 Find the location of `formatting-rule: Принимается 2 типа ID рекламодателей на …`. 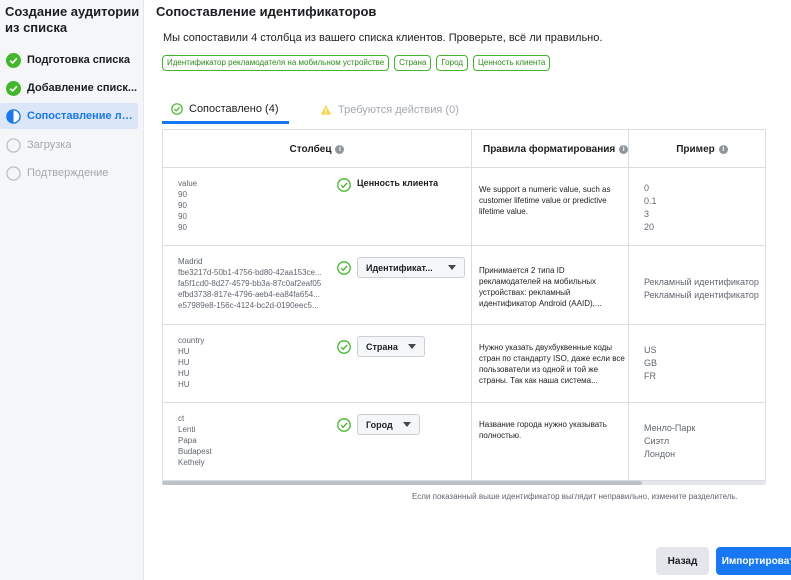

formatting-rule: Принимается 2 типа ID рекламодателей на … is located at coordinates (540, 287).